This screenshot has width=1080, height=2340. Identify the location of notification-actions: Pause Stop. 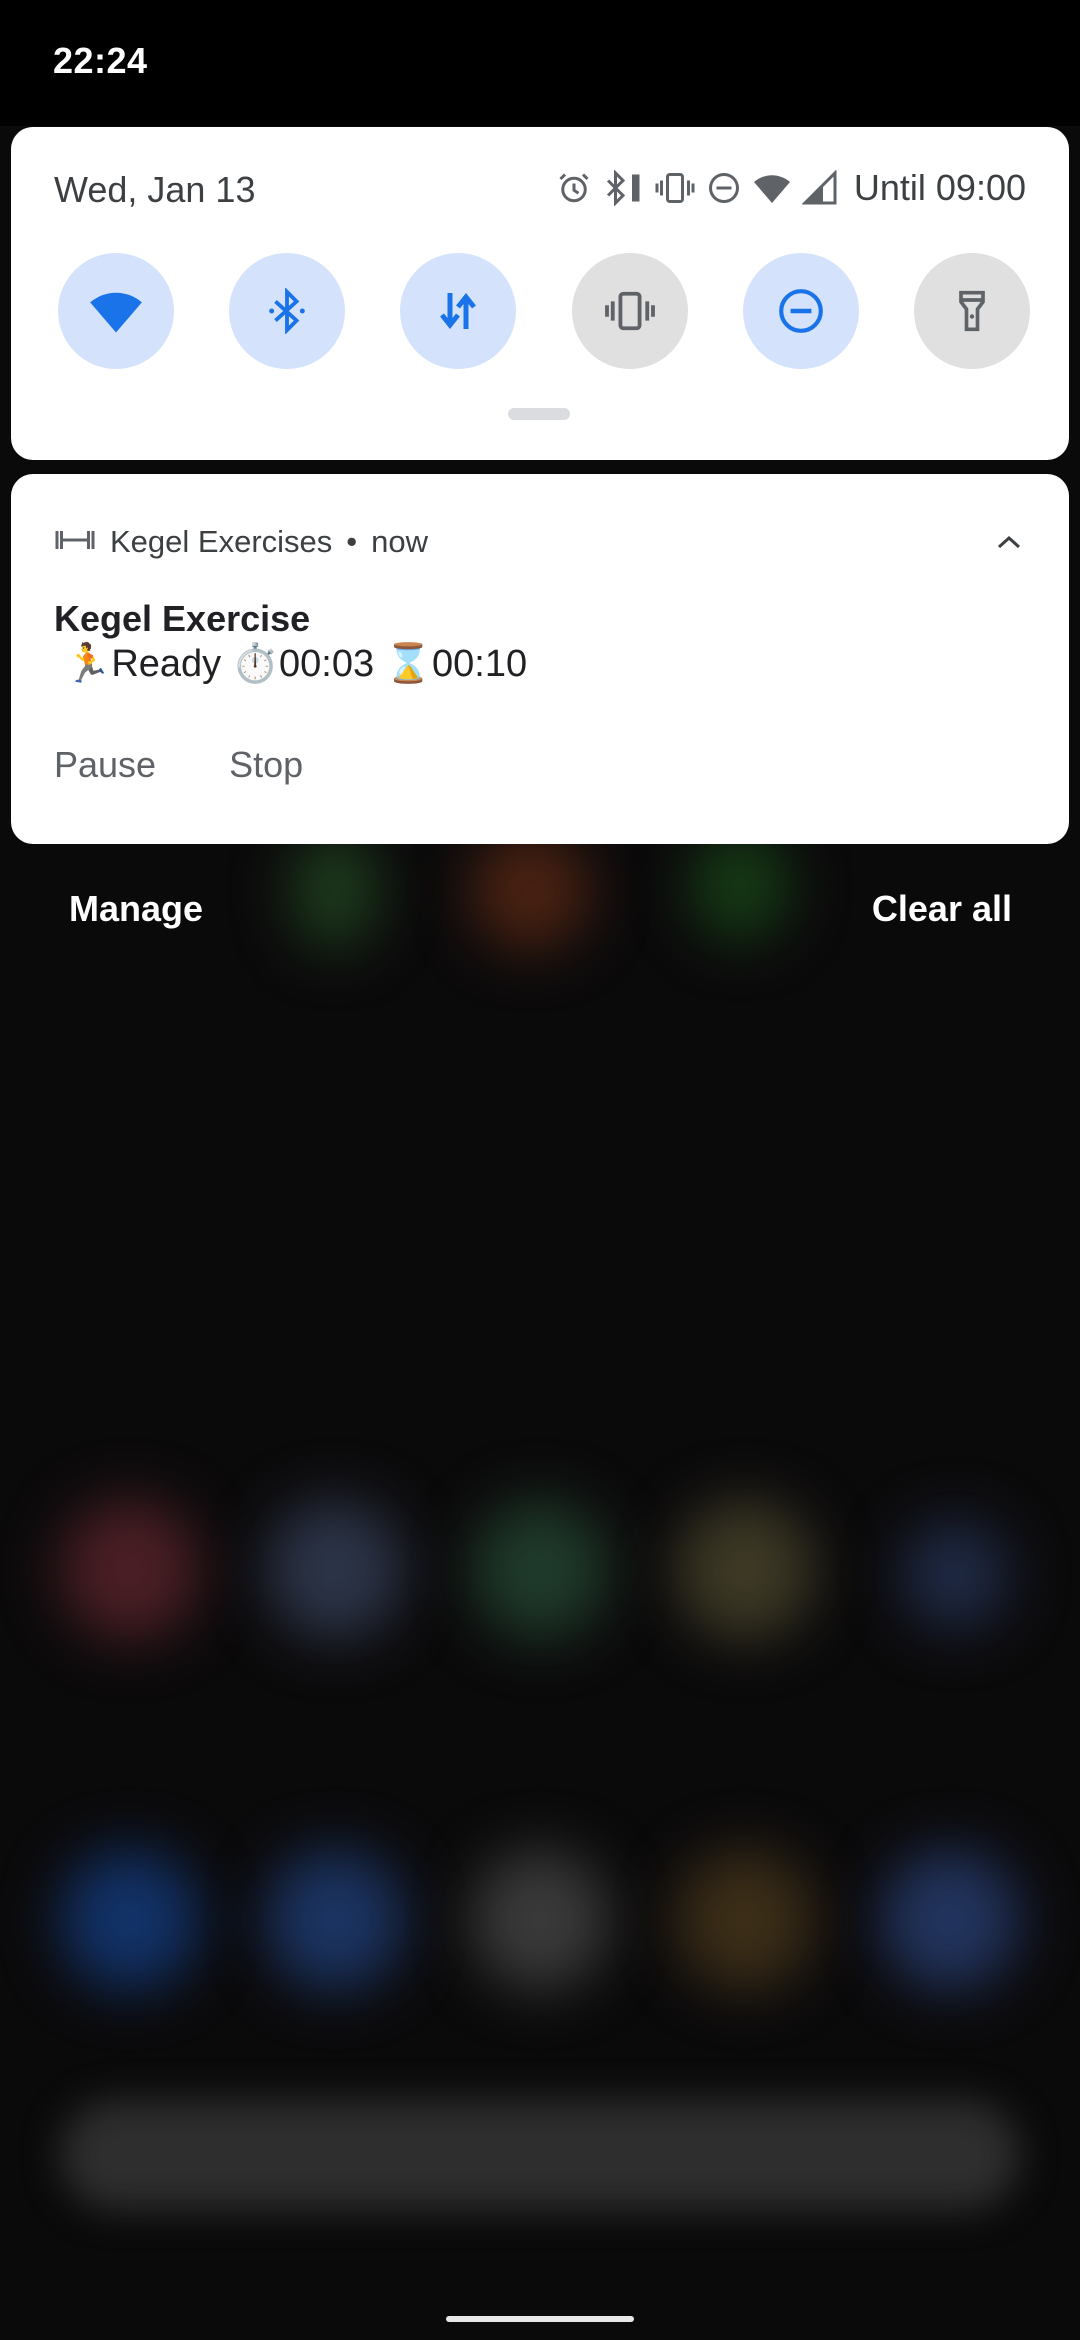
(178, 765).